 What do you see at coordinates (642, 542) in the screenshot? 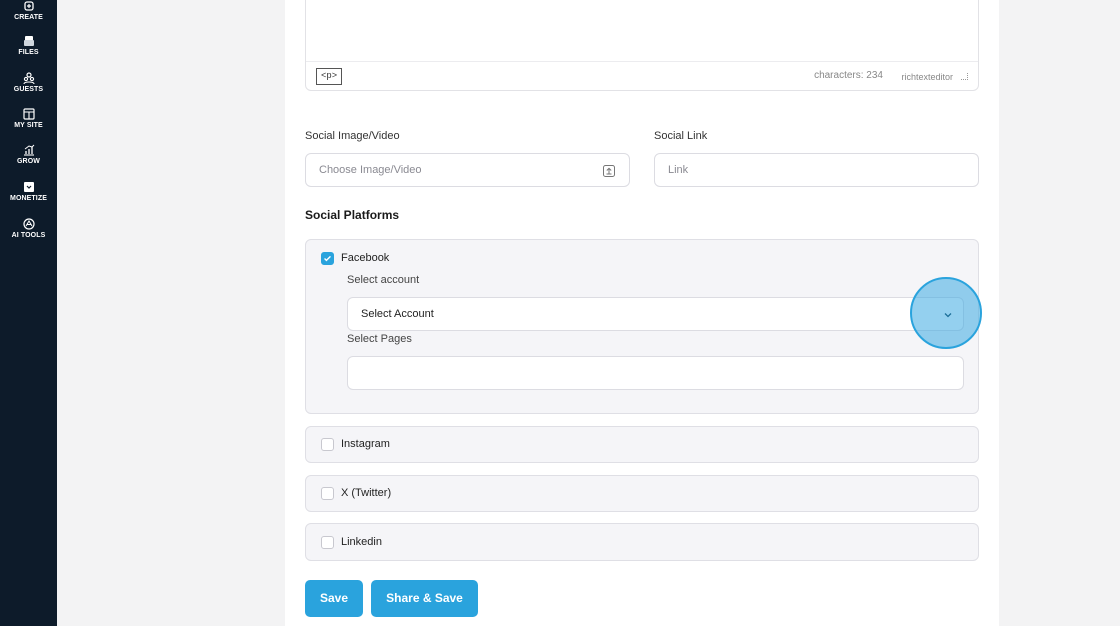
I see `linkedin-panel: Linkedin` at bounding box center [642, 542].